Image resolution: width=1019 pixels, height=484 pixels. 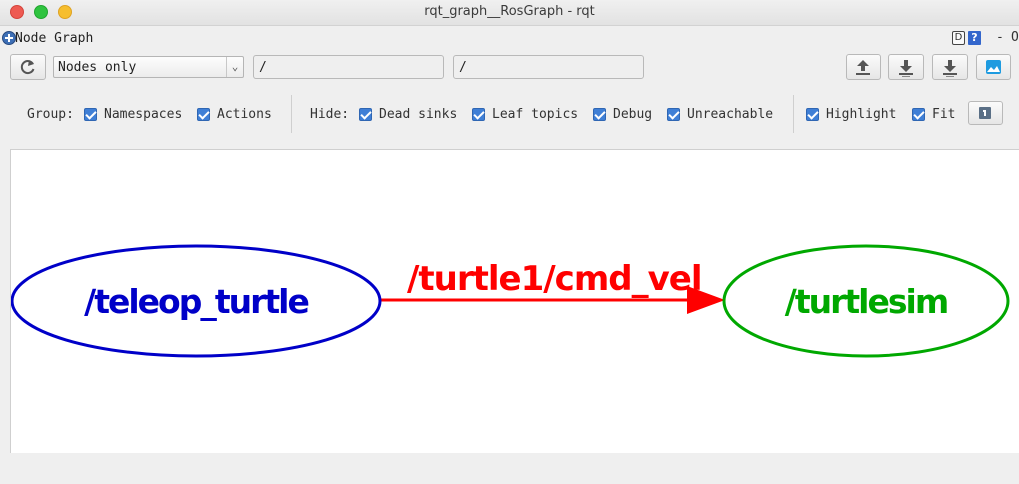 I want to click on help-button: ?, so click(x=974, y=38).